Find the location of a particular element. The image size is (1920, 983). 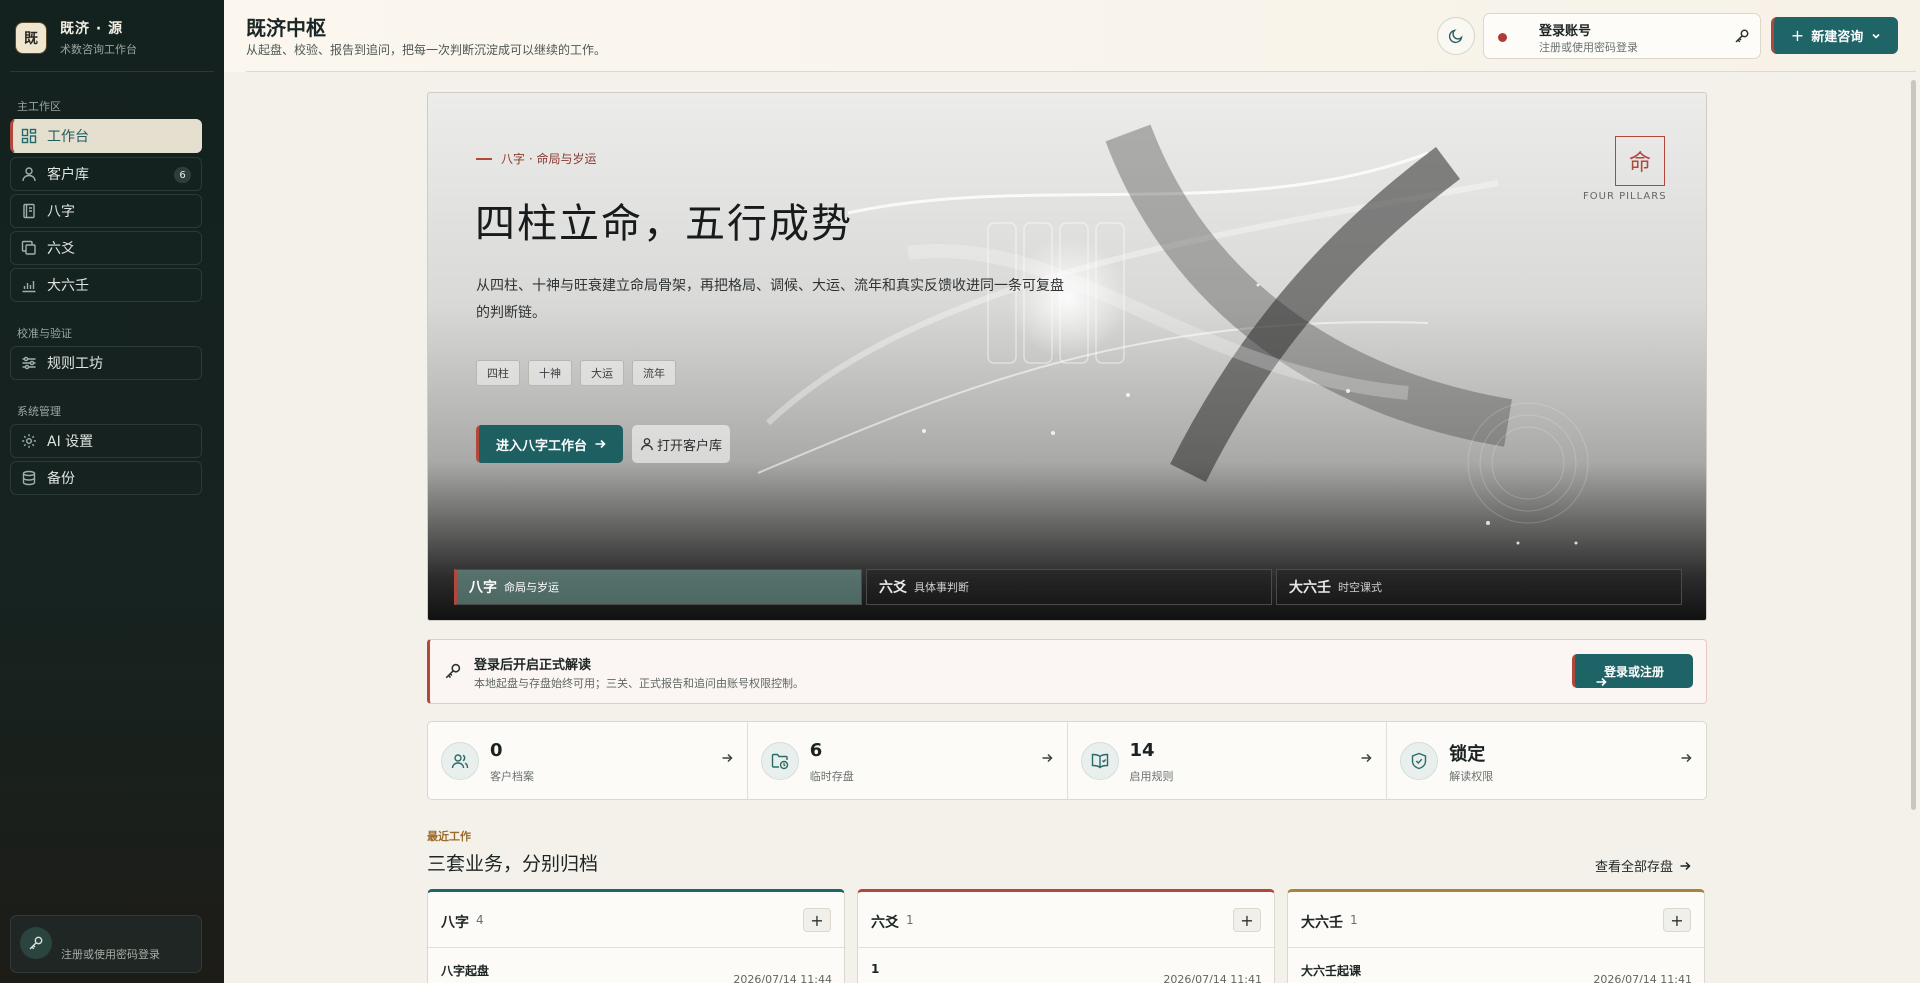

tab-bazi-title: 八字 is located at coordinates (483, 588).